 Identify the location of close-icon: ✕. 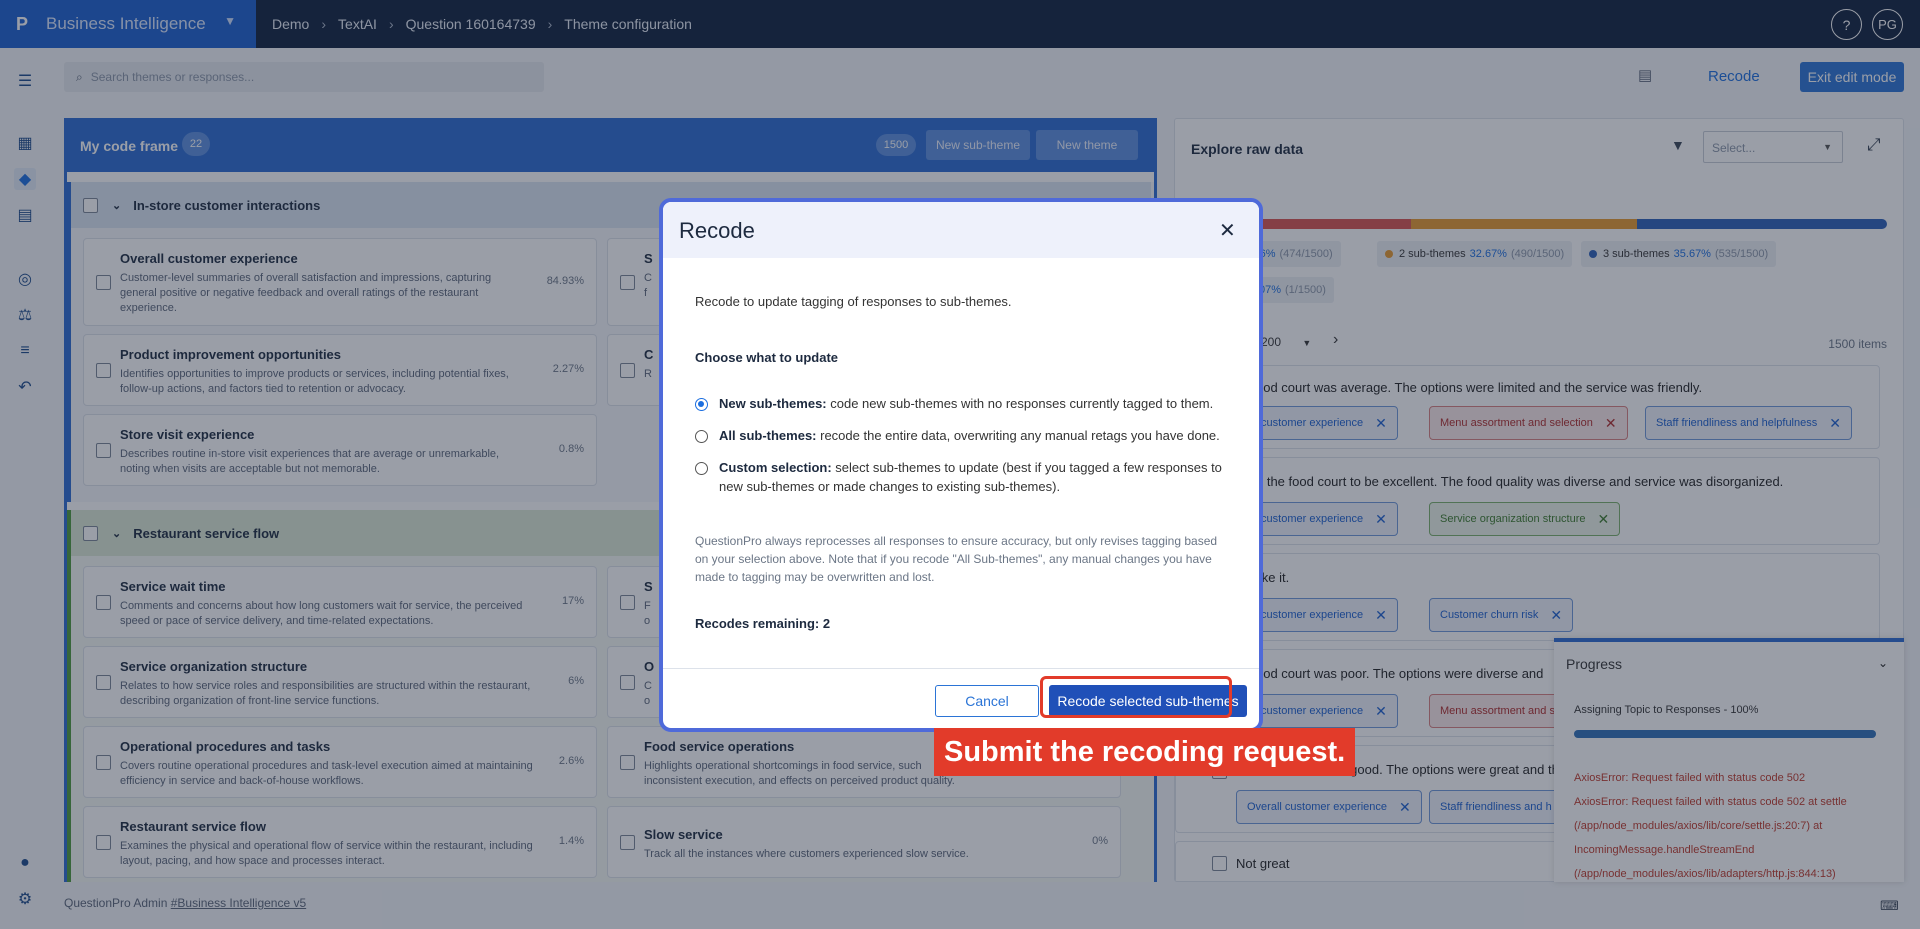
(1227, 230).